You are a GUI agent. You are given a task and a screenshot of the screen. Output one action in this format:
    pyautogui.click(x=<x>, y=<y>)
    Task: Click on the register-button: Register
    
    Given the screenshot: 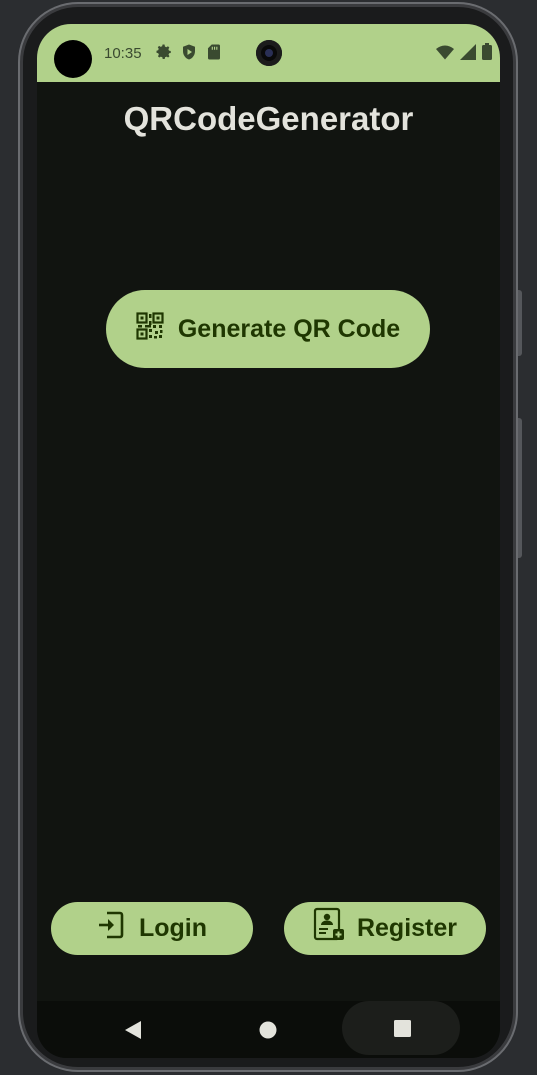 What is the action you would take?
    pyautogui.click(x=385, y=928)
    